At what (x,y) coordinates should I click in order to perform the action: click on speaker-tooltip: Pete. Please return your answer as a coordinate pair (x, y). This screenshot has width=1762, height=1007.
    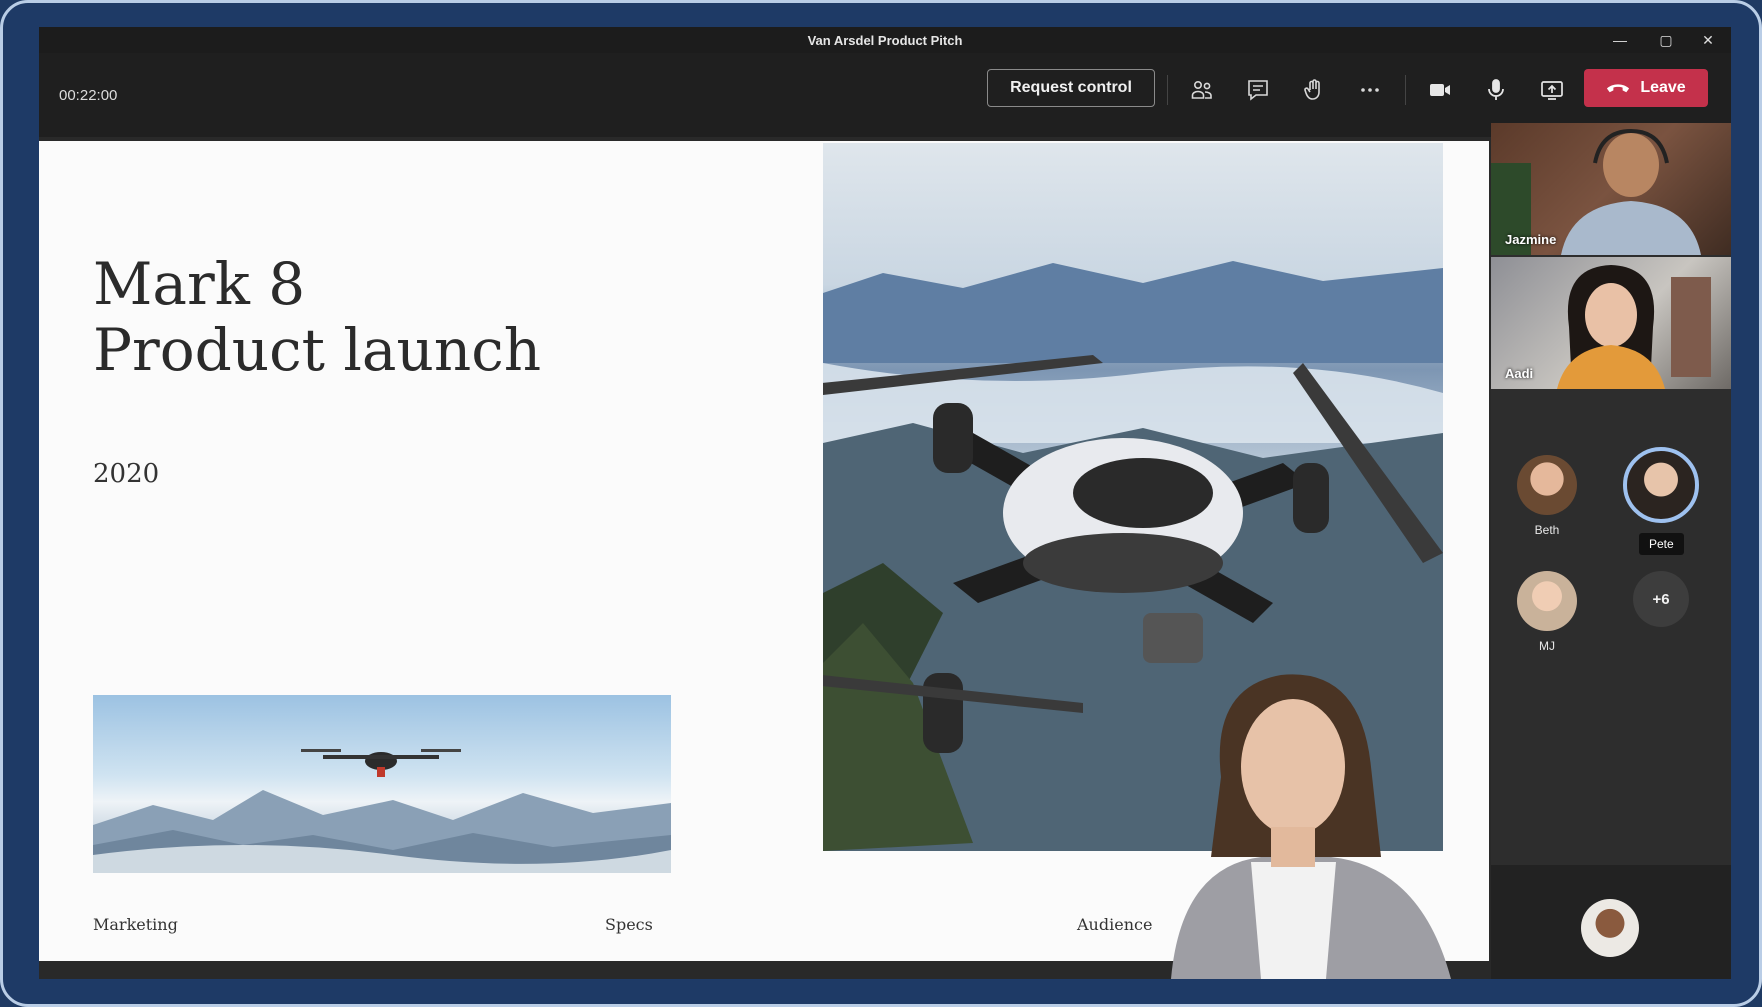
    Looking at the image, I should click on (1661, 544).